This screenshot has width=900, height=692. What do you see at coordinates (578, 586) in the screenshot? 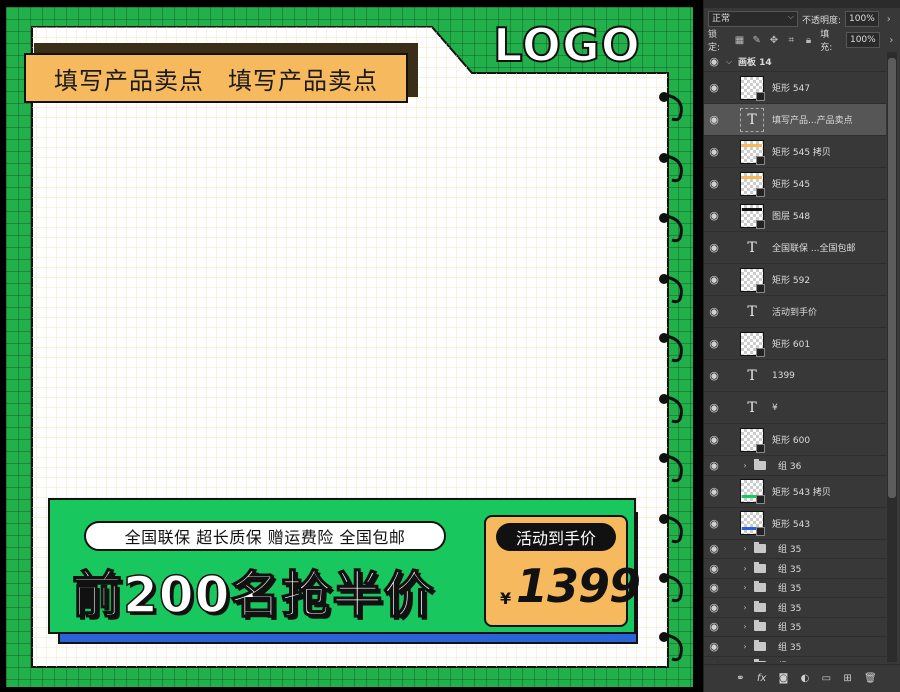
I see `price-value: 1399` at bounding box center [578, 586].